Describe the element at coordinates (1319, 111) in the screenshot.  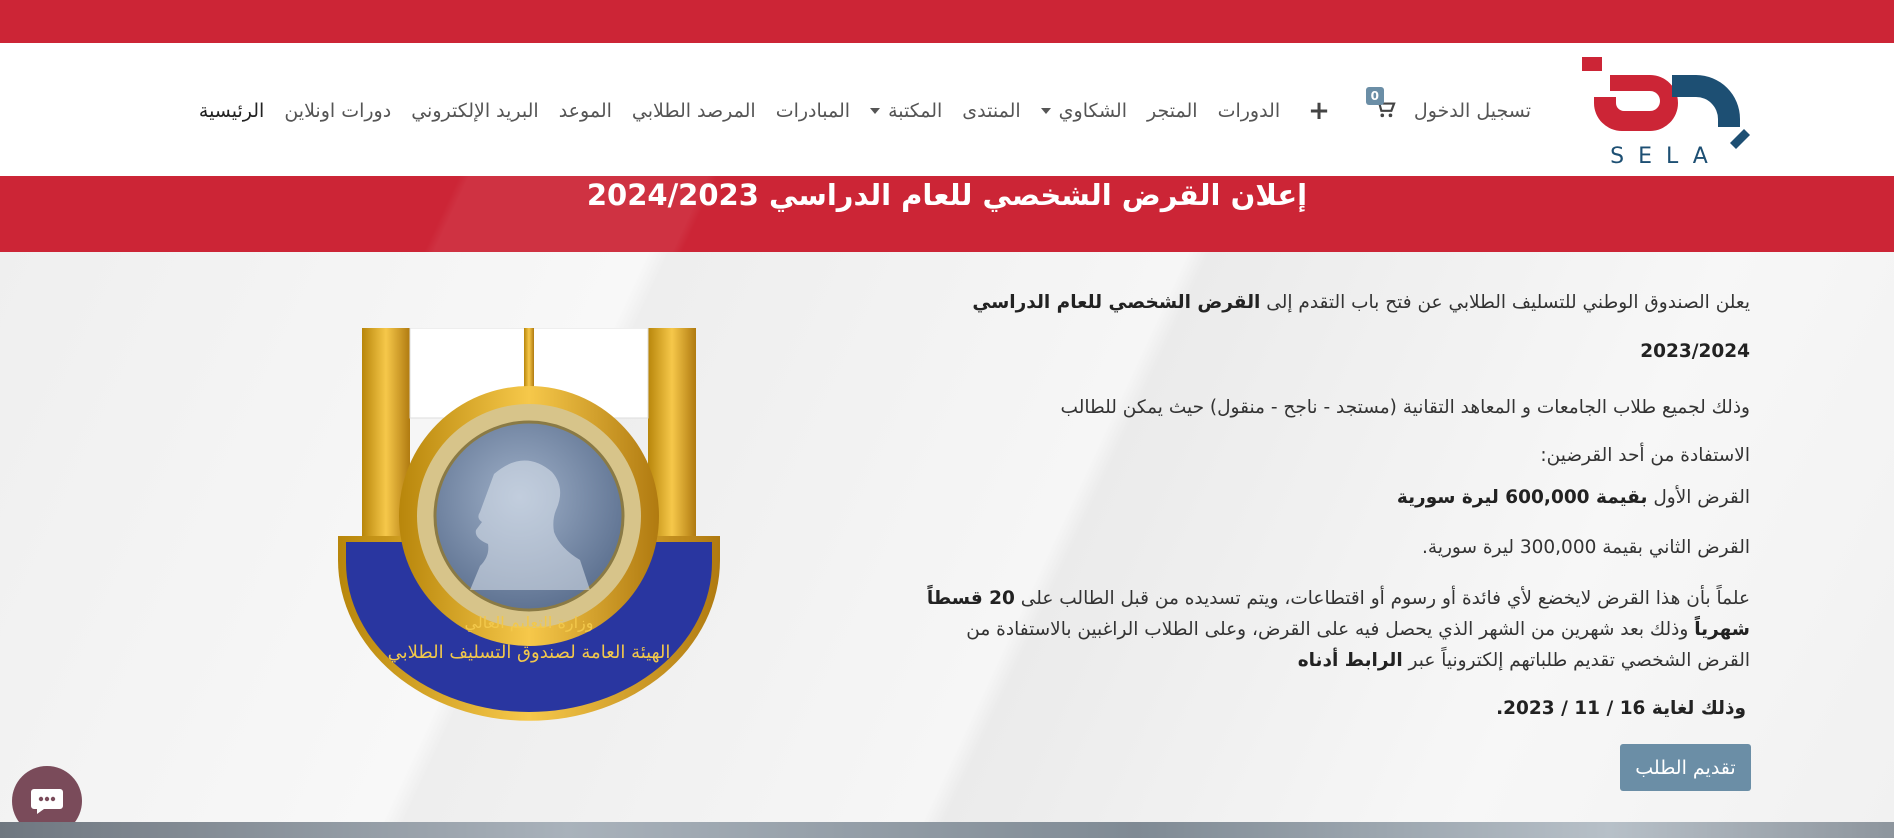
I see `plus-icon: +` at that location.